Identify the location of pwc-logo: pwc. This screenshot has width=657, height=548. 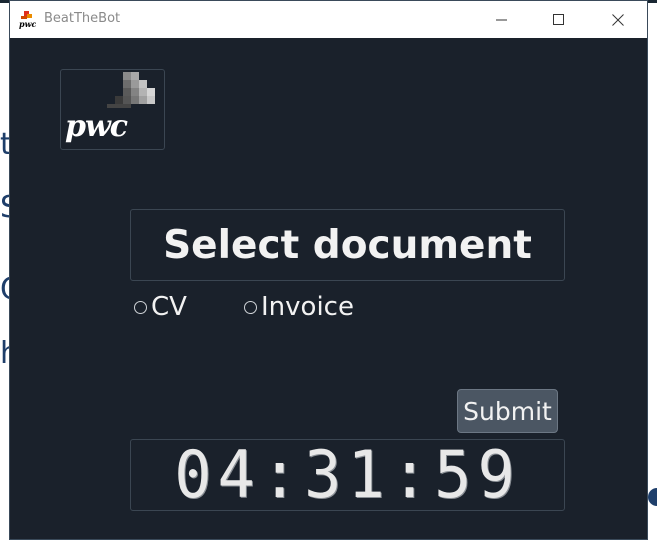
(112, 109).